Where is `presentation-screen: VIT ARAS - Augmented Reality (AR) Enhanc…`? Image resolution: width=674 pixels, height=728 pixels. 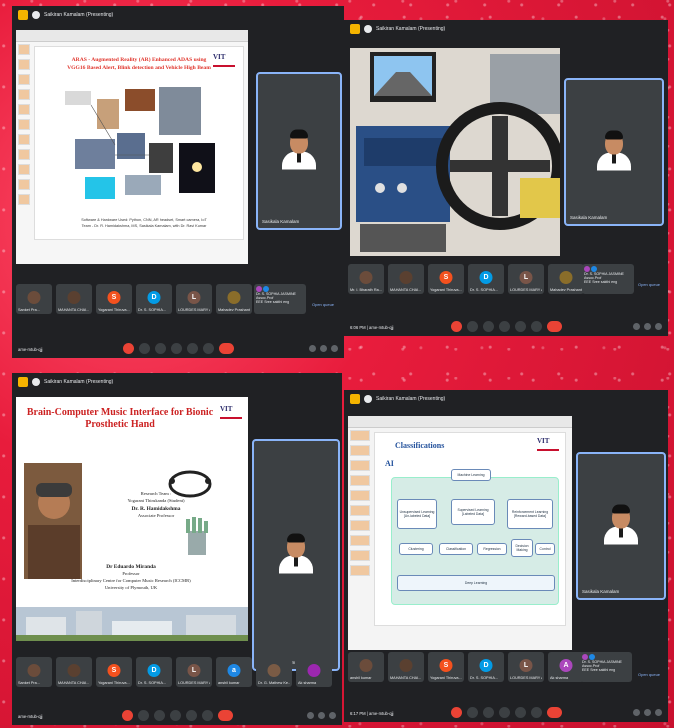
presentation-screen: VIT ARAS - Augmented Reality (AR) Enhanc… is located at coordinates (132, 147).